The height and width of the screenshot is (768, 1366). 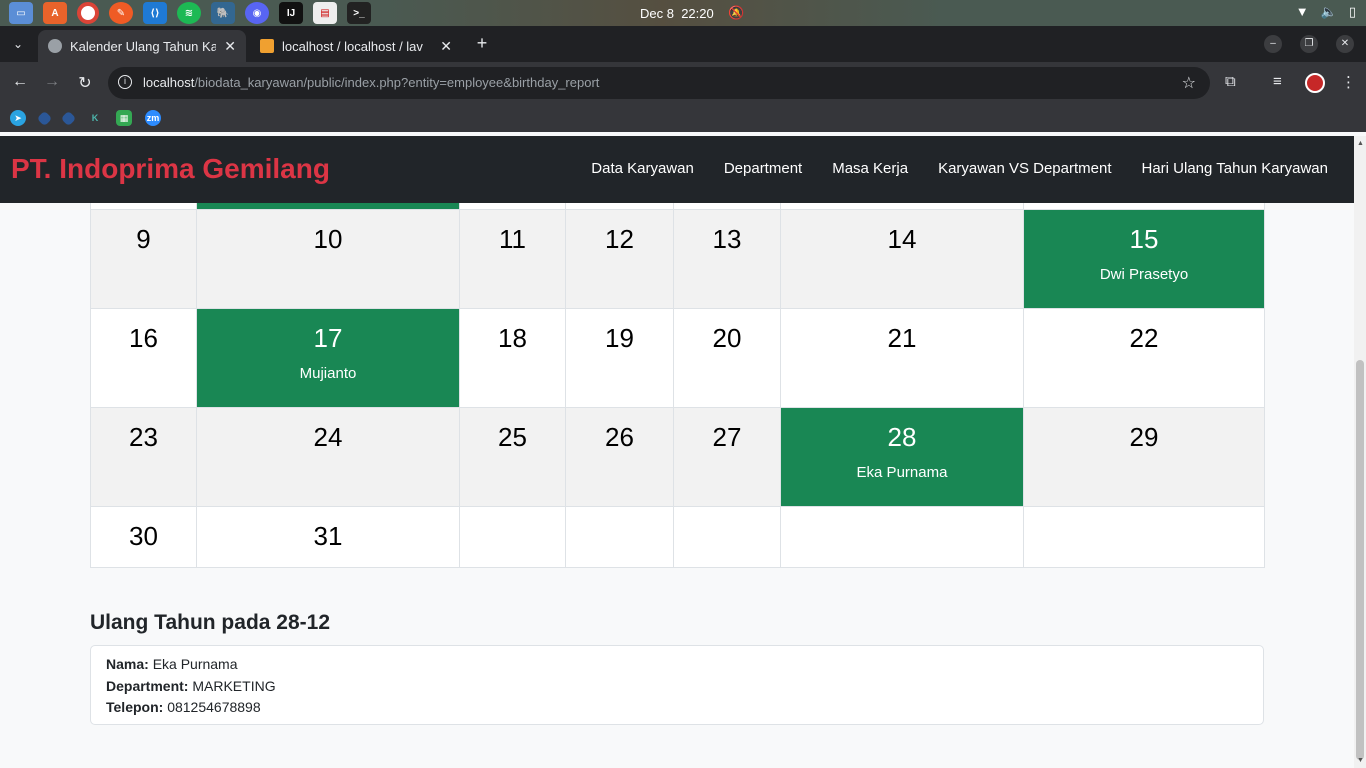 What do you see at coordinates (902, 259) in the screenshot?
I see `calendar-day-cell: 14` at bounding box center [902, 259].